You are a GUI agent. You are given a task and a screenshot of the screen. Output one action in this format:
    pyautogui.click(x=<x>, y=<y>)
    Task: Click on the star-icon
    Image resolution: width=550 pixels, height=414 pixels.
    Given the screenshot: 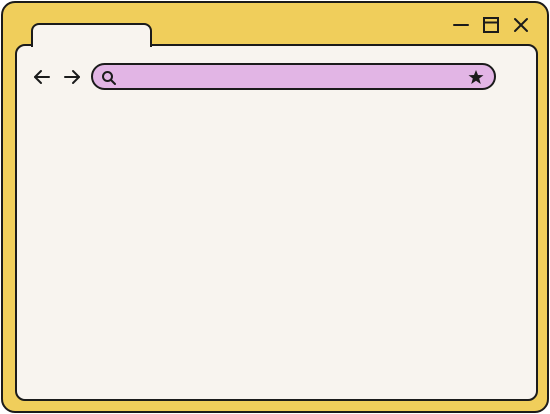 What is the action you would take?
    pyautogui.click(x=476, y=77)
    